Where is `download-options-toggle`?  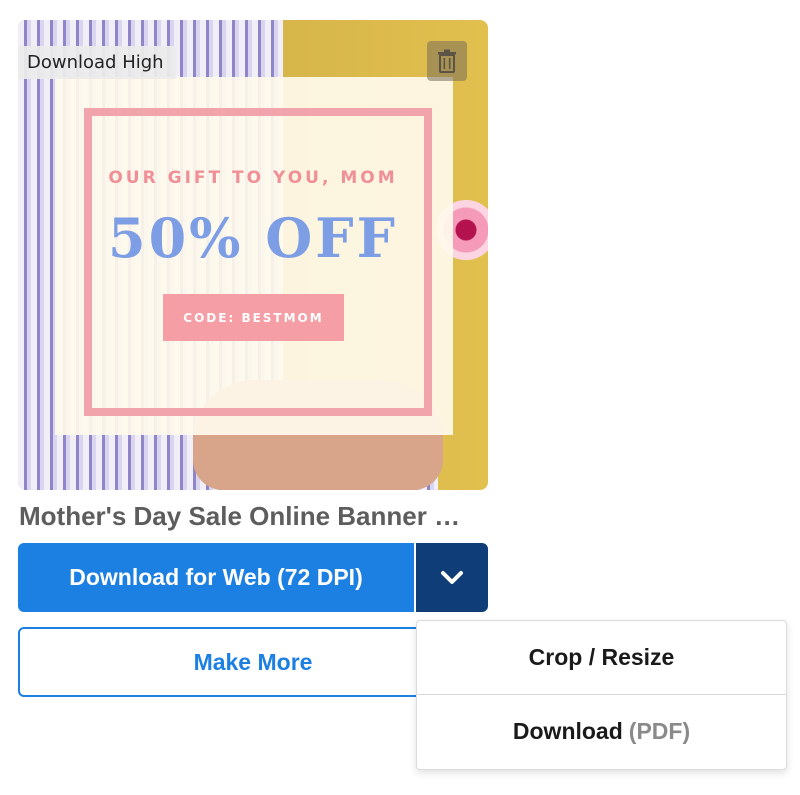
download-options-toggle is located at coordinates (452, 577).